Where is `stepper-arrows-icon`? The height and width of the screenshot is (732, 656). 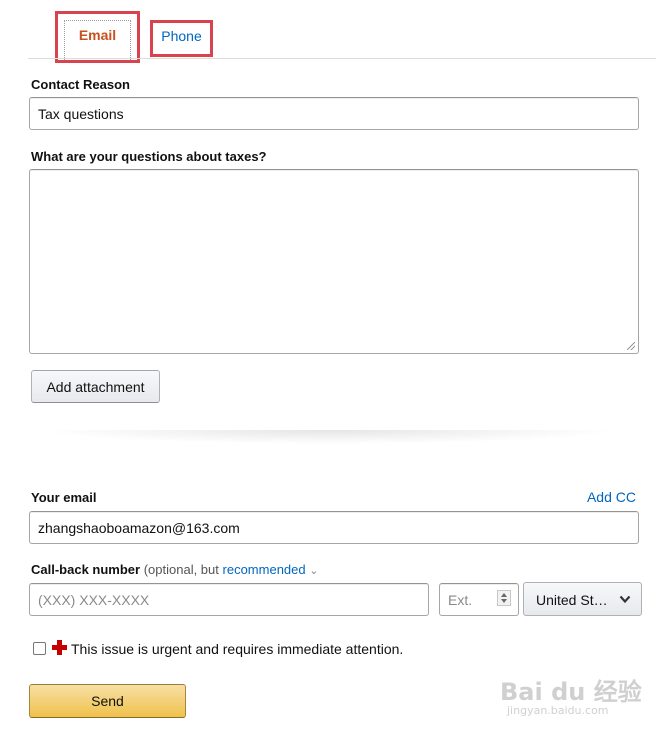 stepper-arrows-icon is located at coordinates (504, 598).